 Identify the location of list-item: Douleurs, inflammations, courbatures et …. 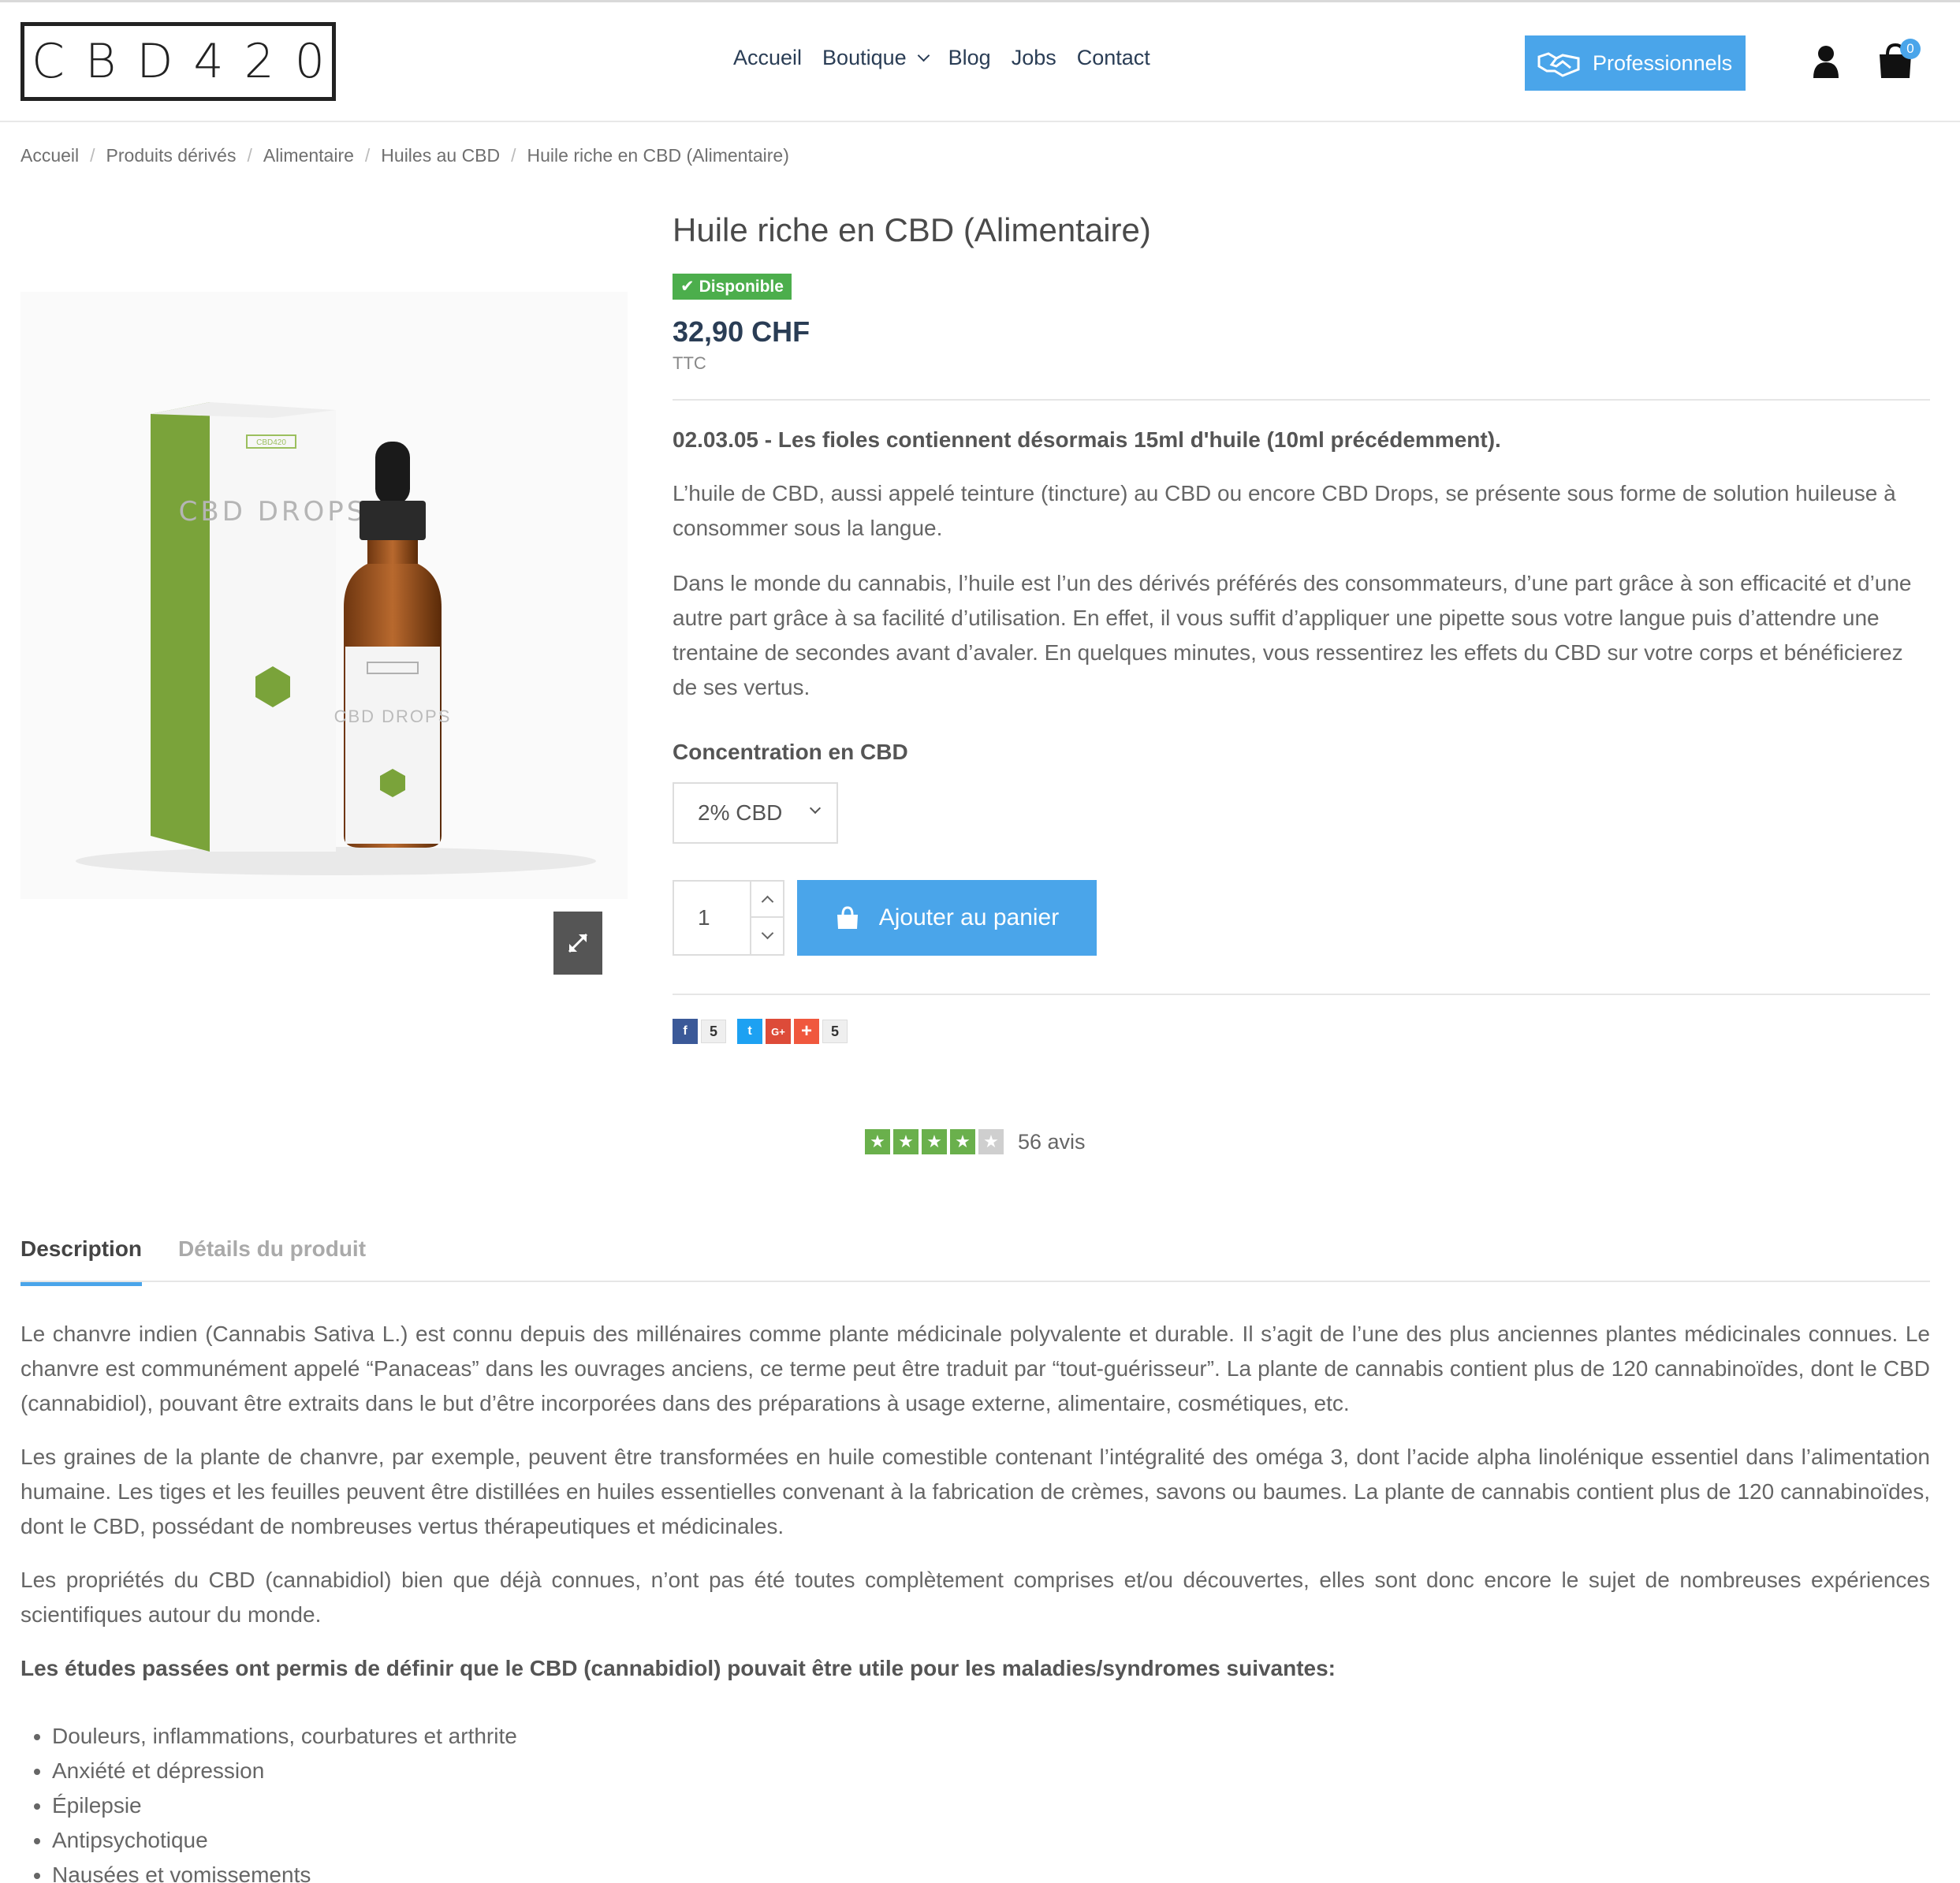
(284, 1736).